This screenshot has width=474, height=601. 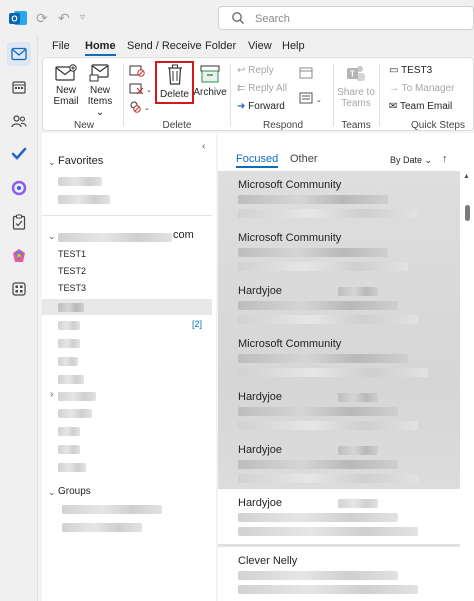 What do you see at coordinates (19, 256) in the screenshot?
I see `copilot-icon` at bounding box center [19, 256].